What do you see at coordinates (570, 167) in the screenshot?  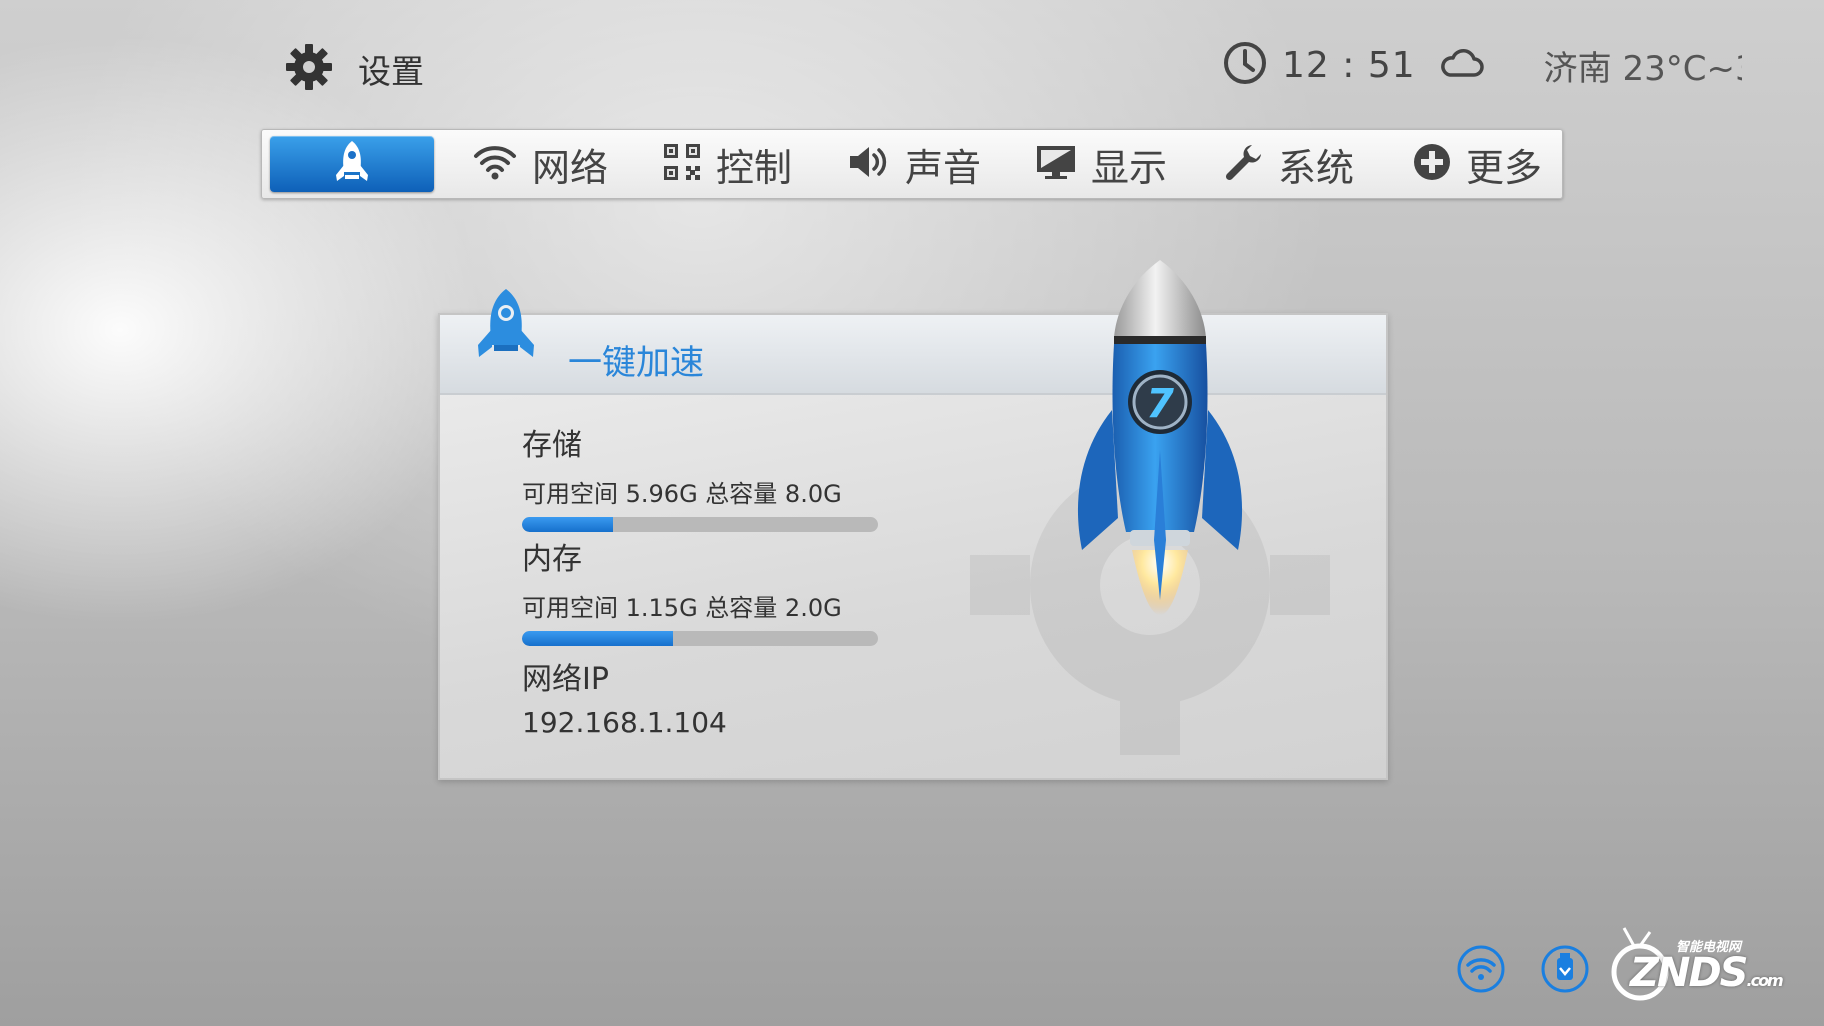 I see `tab-label: 网络` at bounding box center [570, 167].